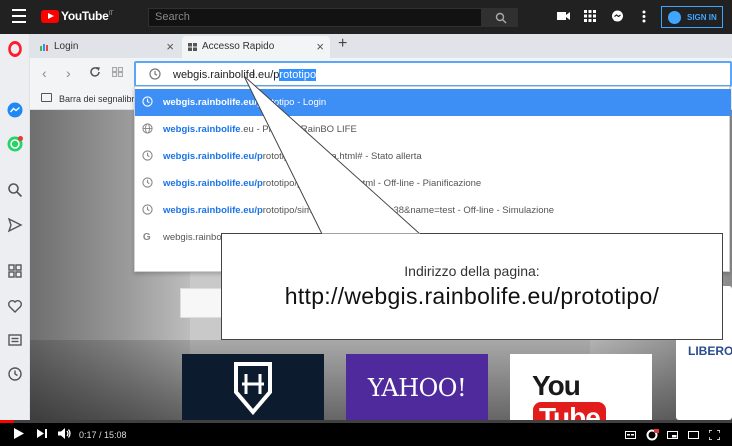  What do you see at coordinates (19, 433) in the screenshot?
I see `play-icon` at bounding box center [19, 433].